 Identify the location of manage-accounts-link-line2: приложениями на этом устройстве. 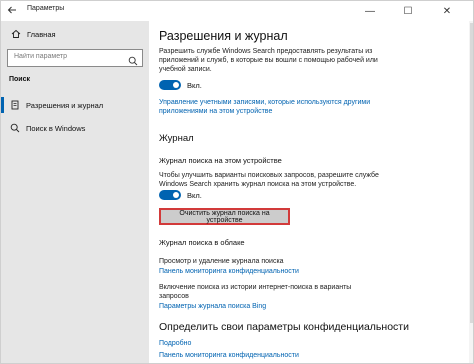
(215, 111).